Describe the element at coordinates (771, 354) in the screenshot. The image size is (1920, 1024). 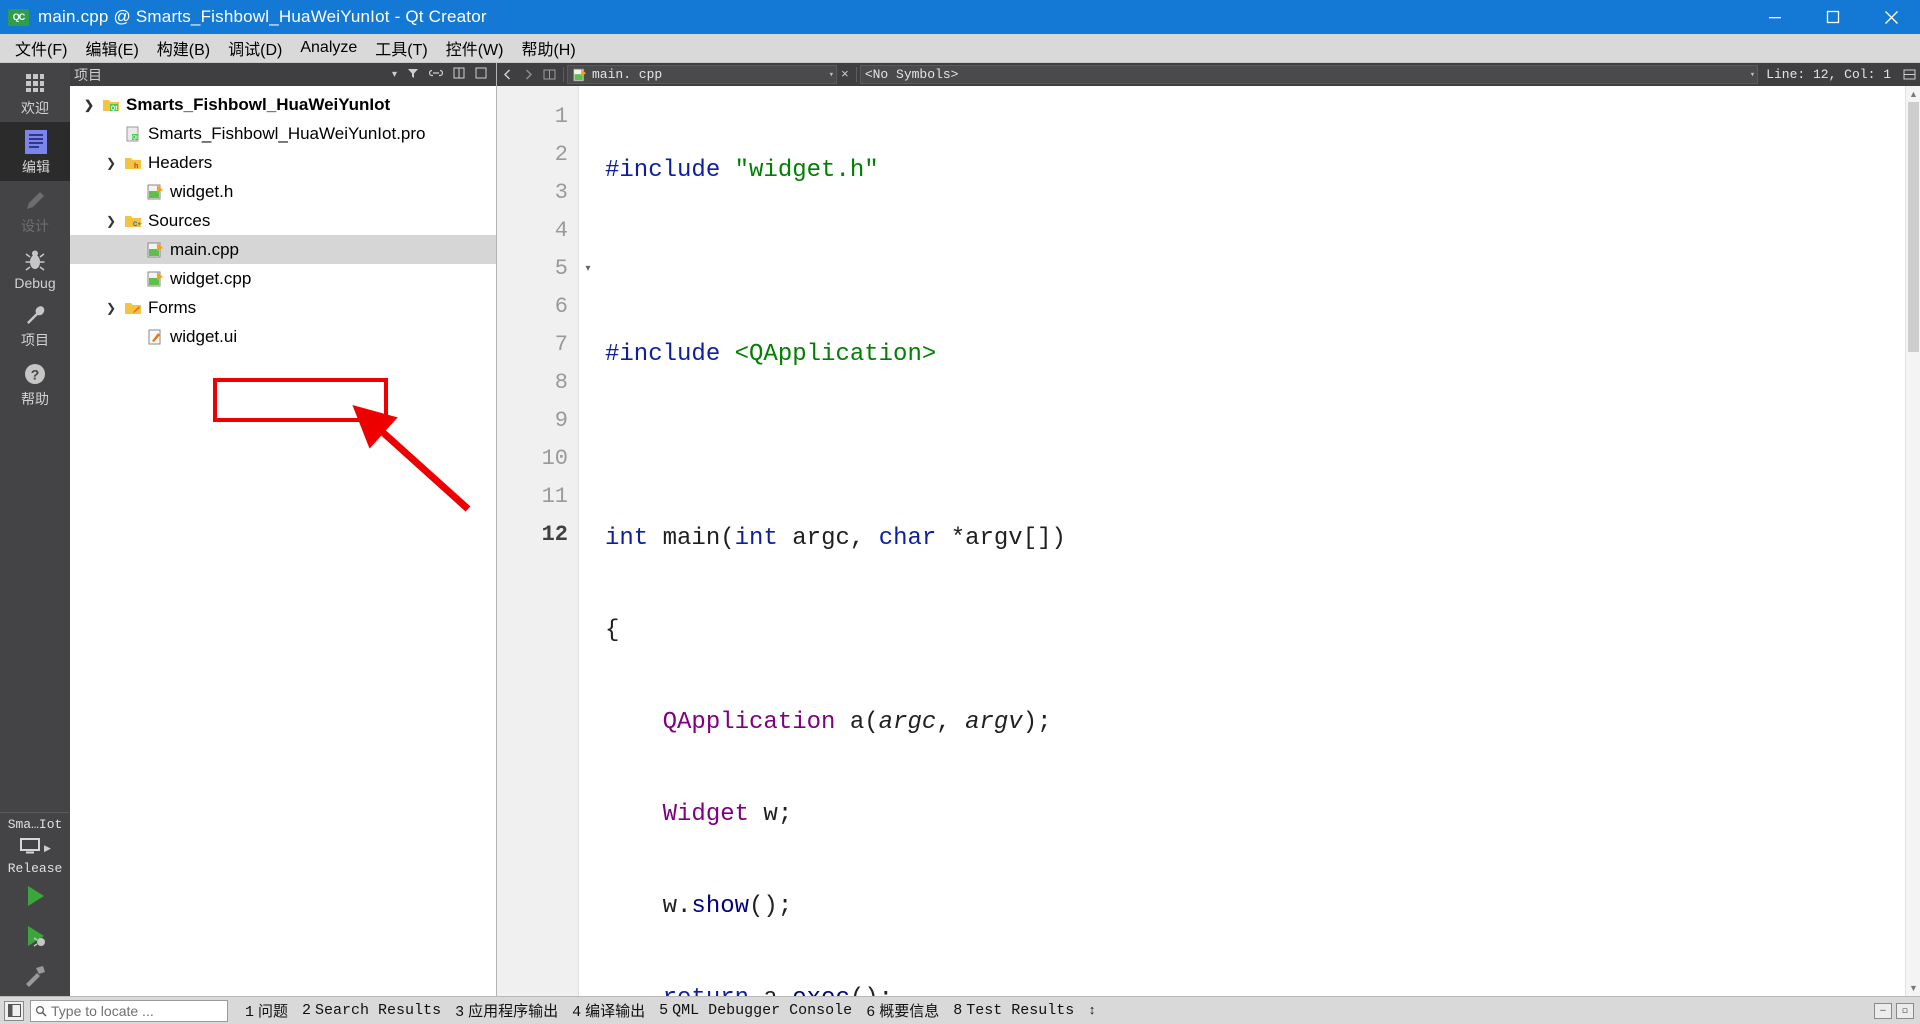
I see `code-line-3: #include <QApplication>` at that location.